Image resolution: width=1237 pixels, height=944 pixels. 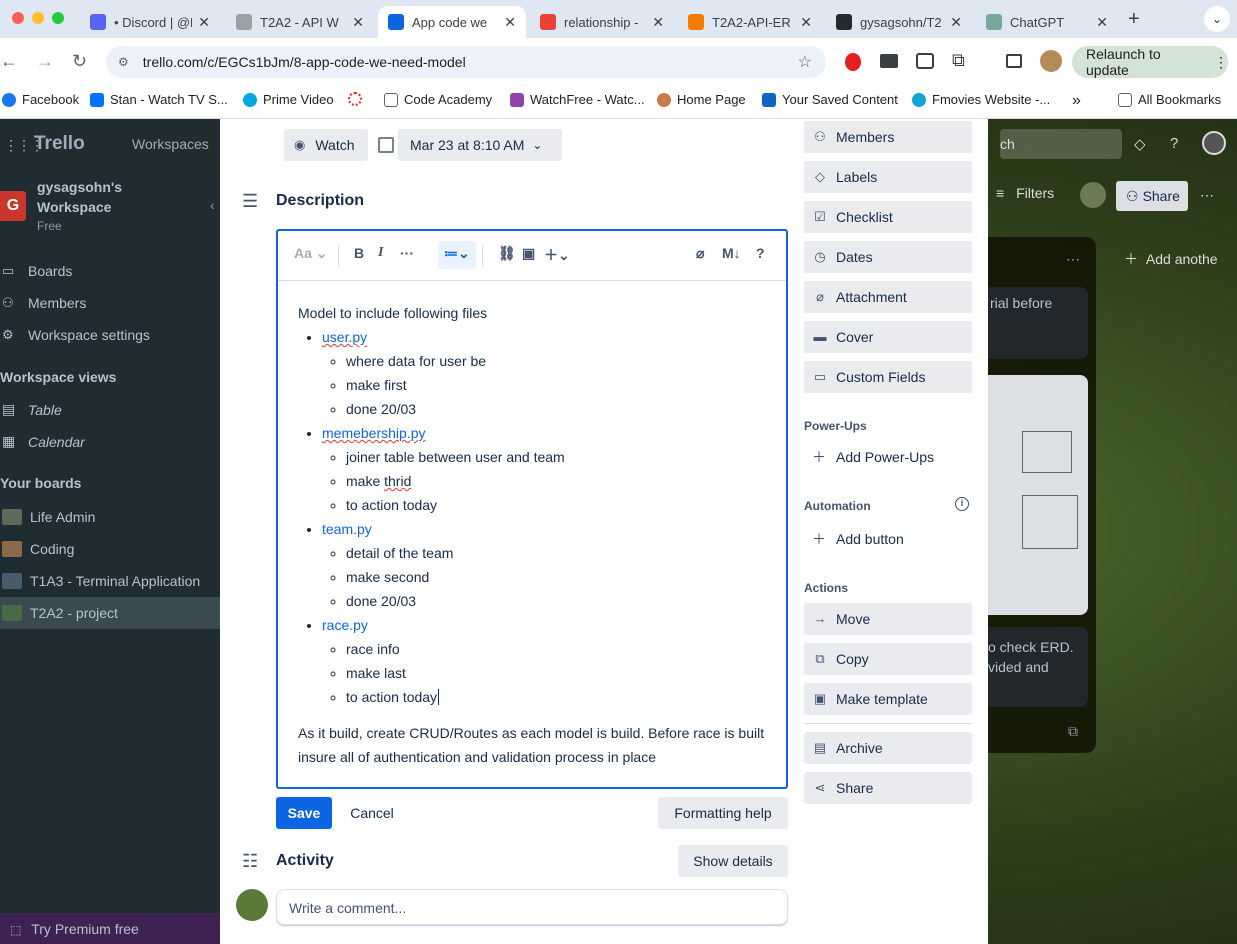 I want to click on due-date-button: Mar 23 at 8:10 AM ⌄, so click(x=480, y=145).